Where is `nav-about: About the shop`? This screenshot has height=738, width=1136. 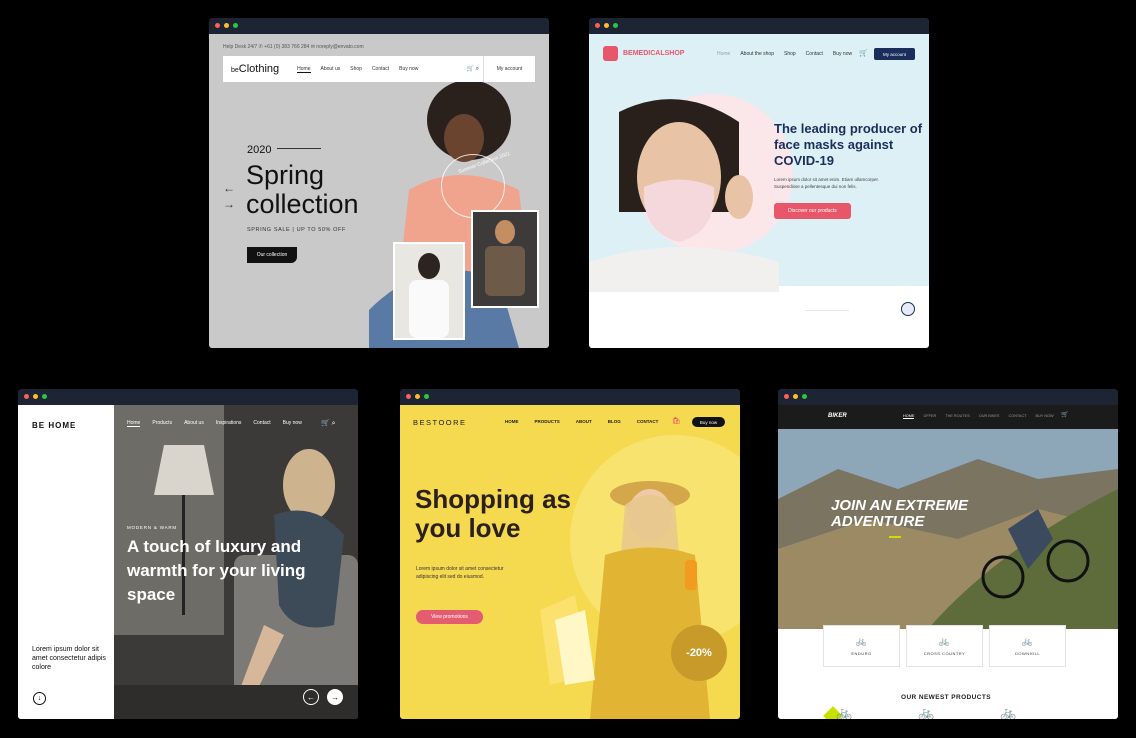 nav-about: About the shop is located at coordinates (757, 54).